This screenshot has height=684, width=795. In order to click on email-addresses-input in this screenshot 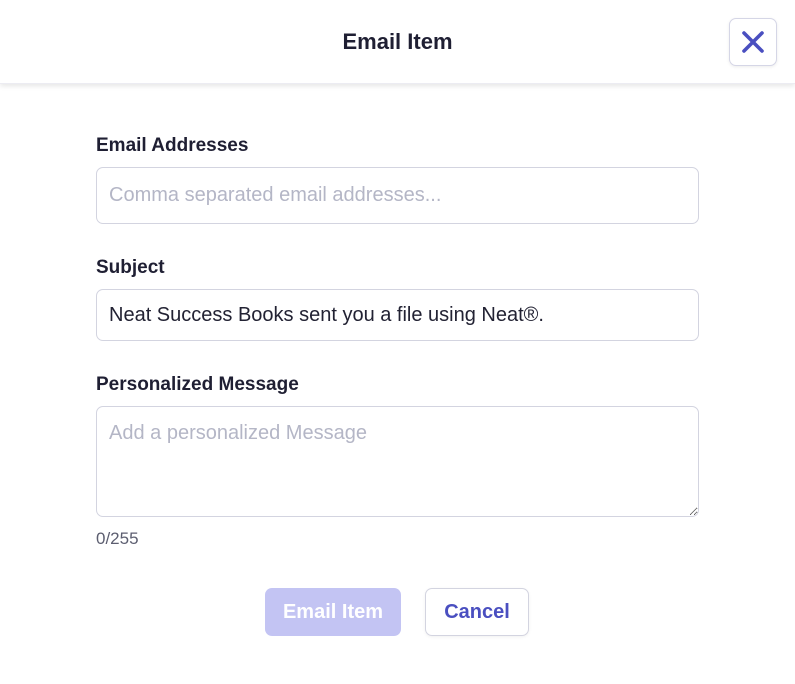, I will do `click(397, 195)`.